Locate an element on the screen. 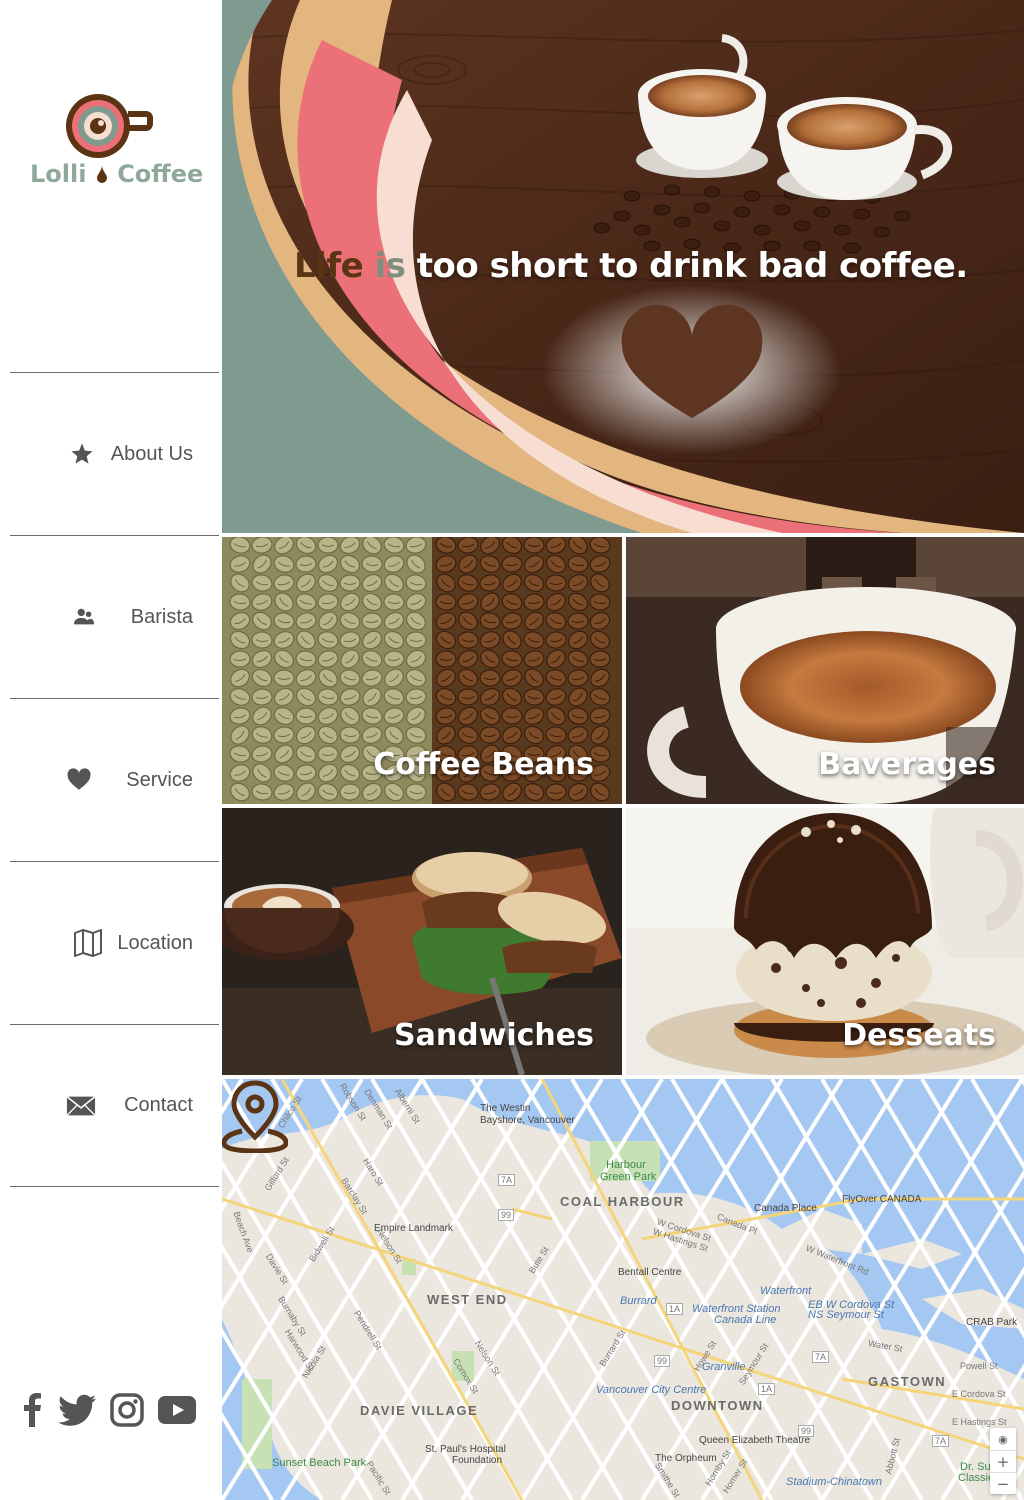 The height and width of the screenshot is (1500, 1024). brand-logo: Lolli Coffee is located at coordinates (117, 143).